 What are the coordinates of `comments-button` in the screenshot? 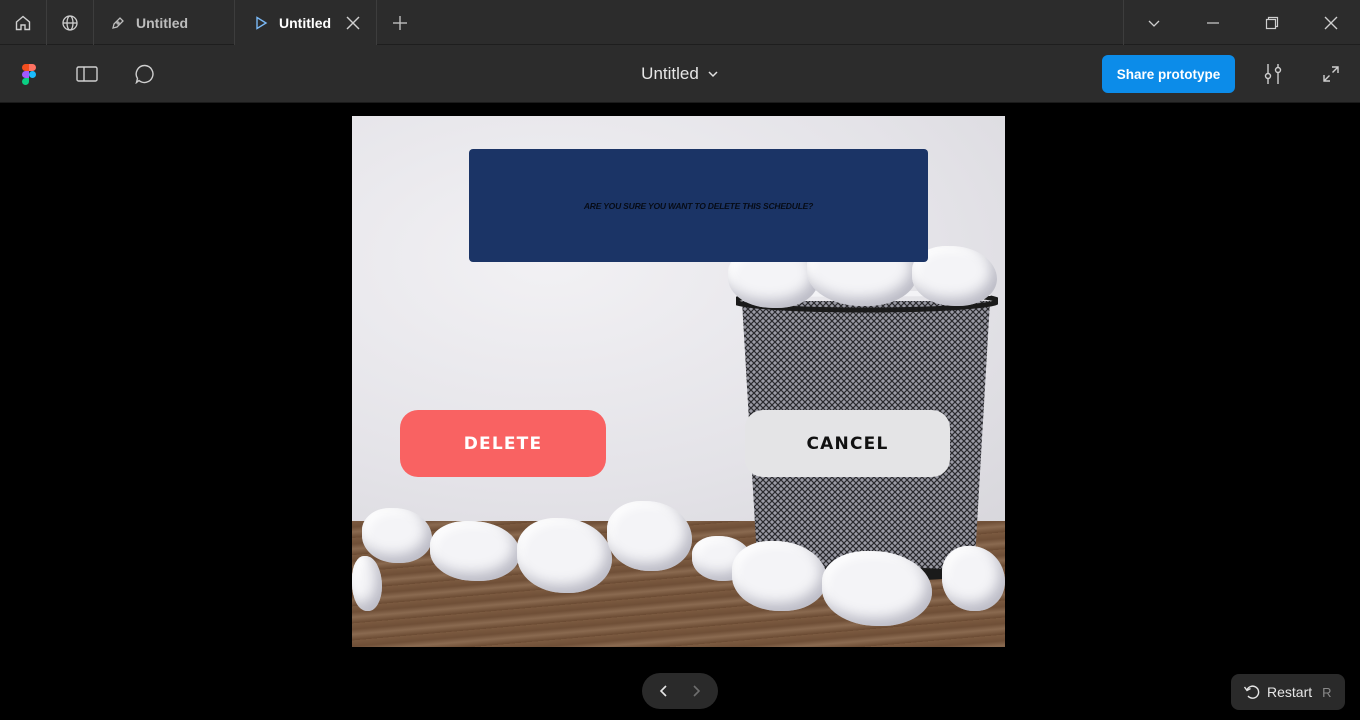 It's located at (145, 74).